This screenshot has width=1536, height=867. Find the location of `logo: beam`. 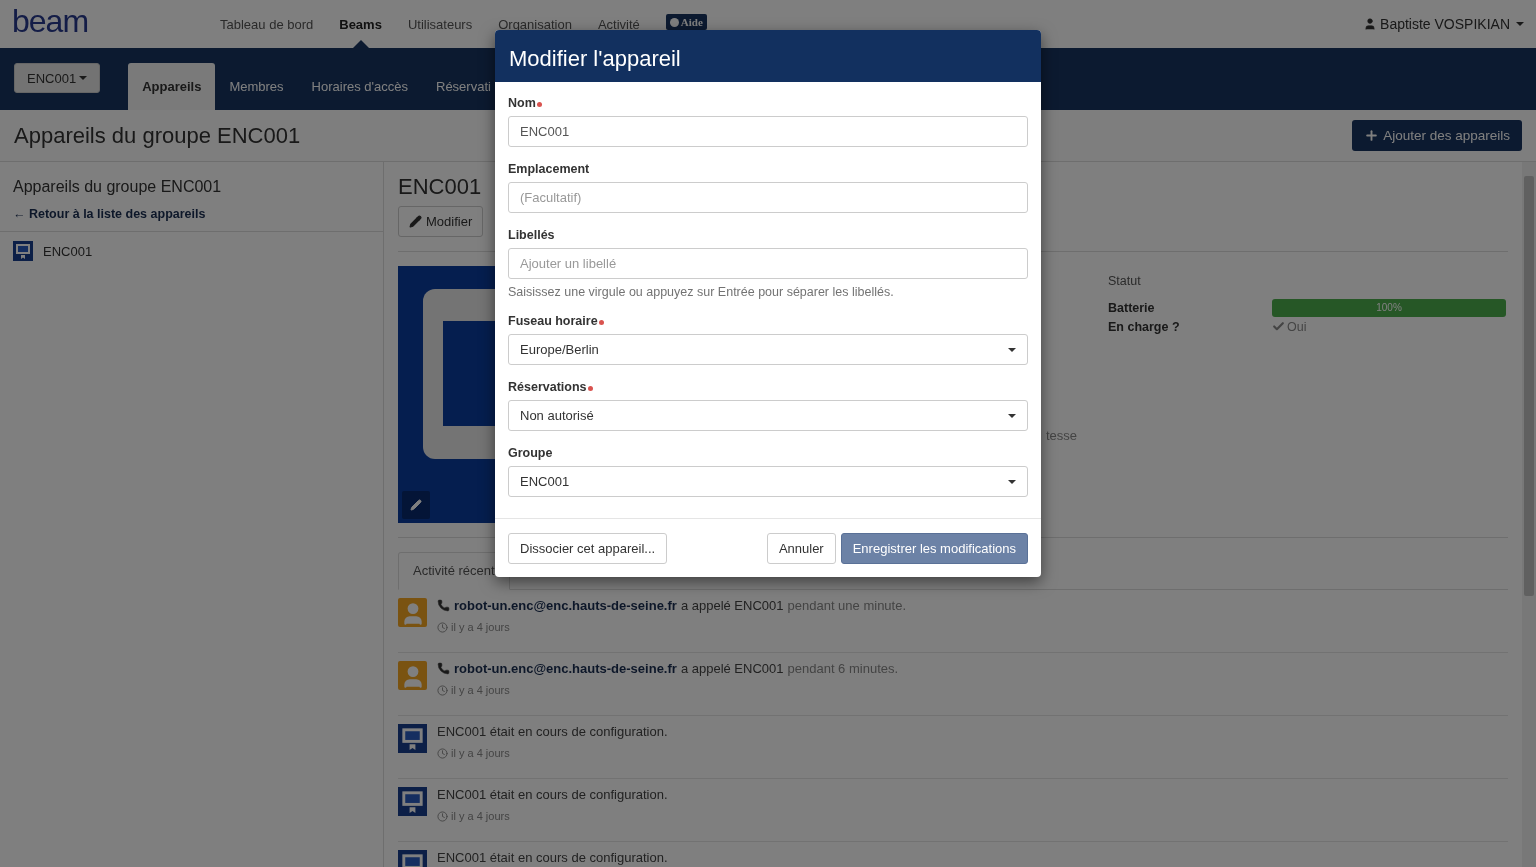

logo: beam is located at coordinates (109, 21).